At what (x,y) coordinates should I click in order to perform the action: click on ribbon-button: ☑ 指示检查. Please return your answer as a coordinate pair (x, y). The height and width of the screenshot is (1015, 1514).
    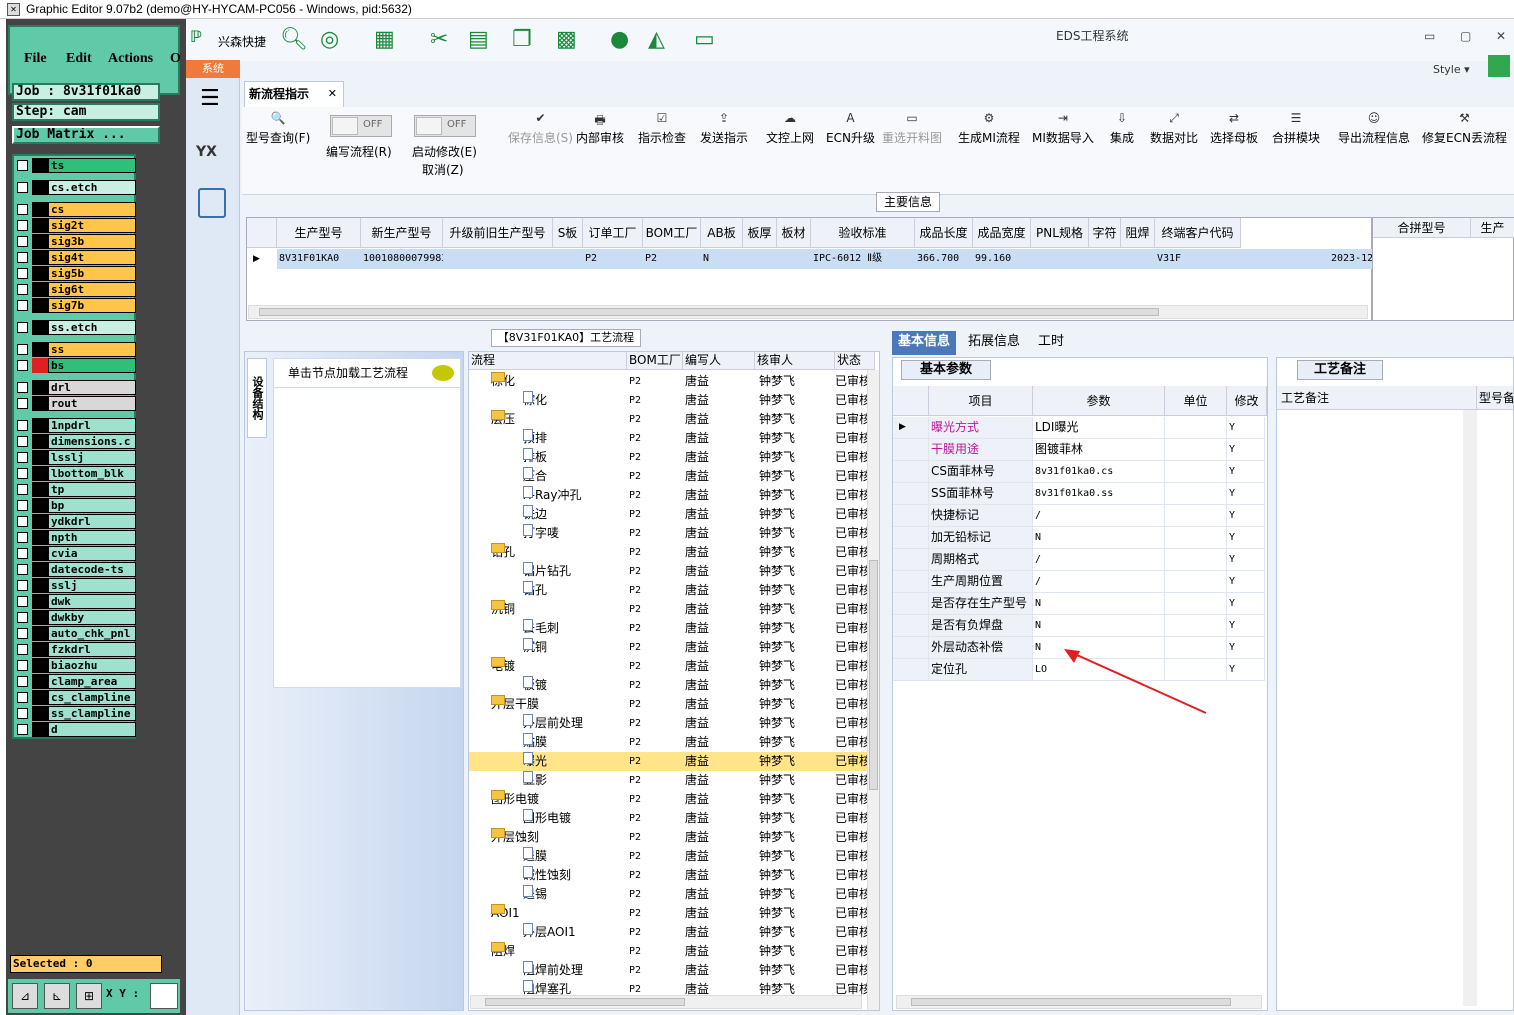
    Looking at the image, I should click on (662, 128).